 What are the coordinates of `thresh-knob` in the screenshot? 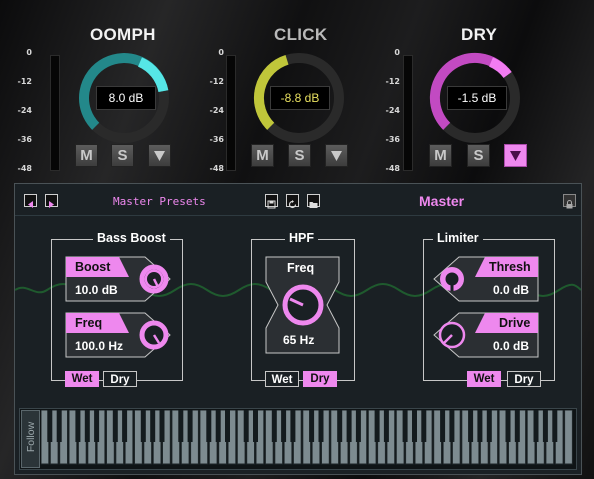 It's located at (452, 279).